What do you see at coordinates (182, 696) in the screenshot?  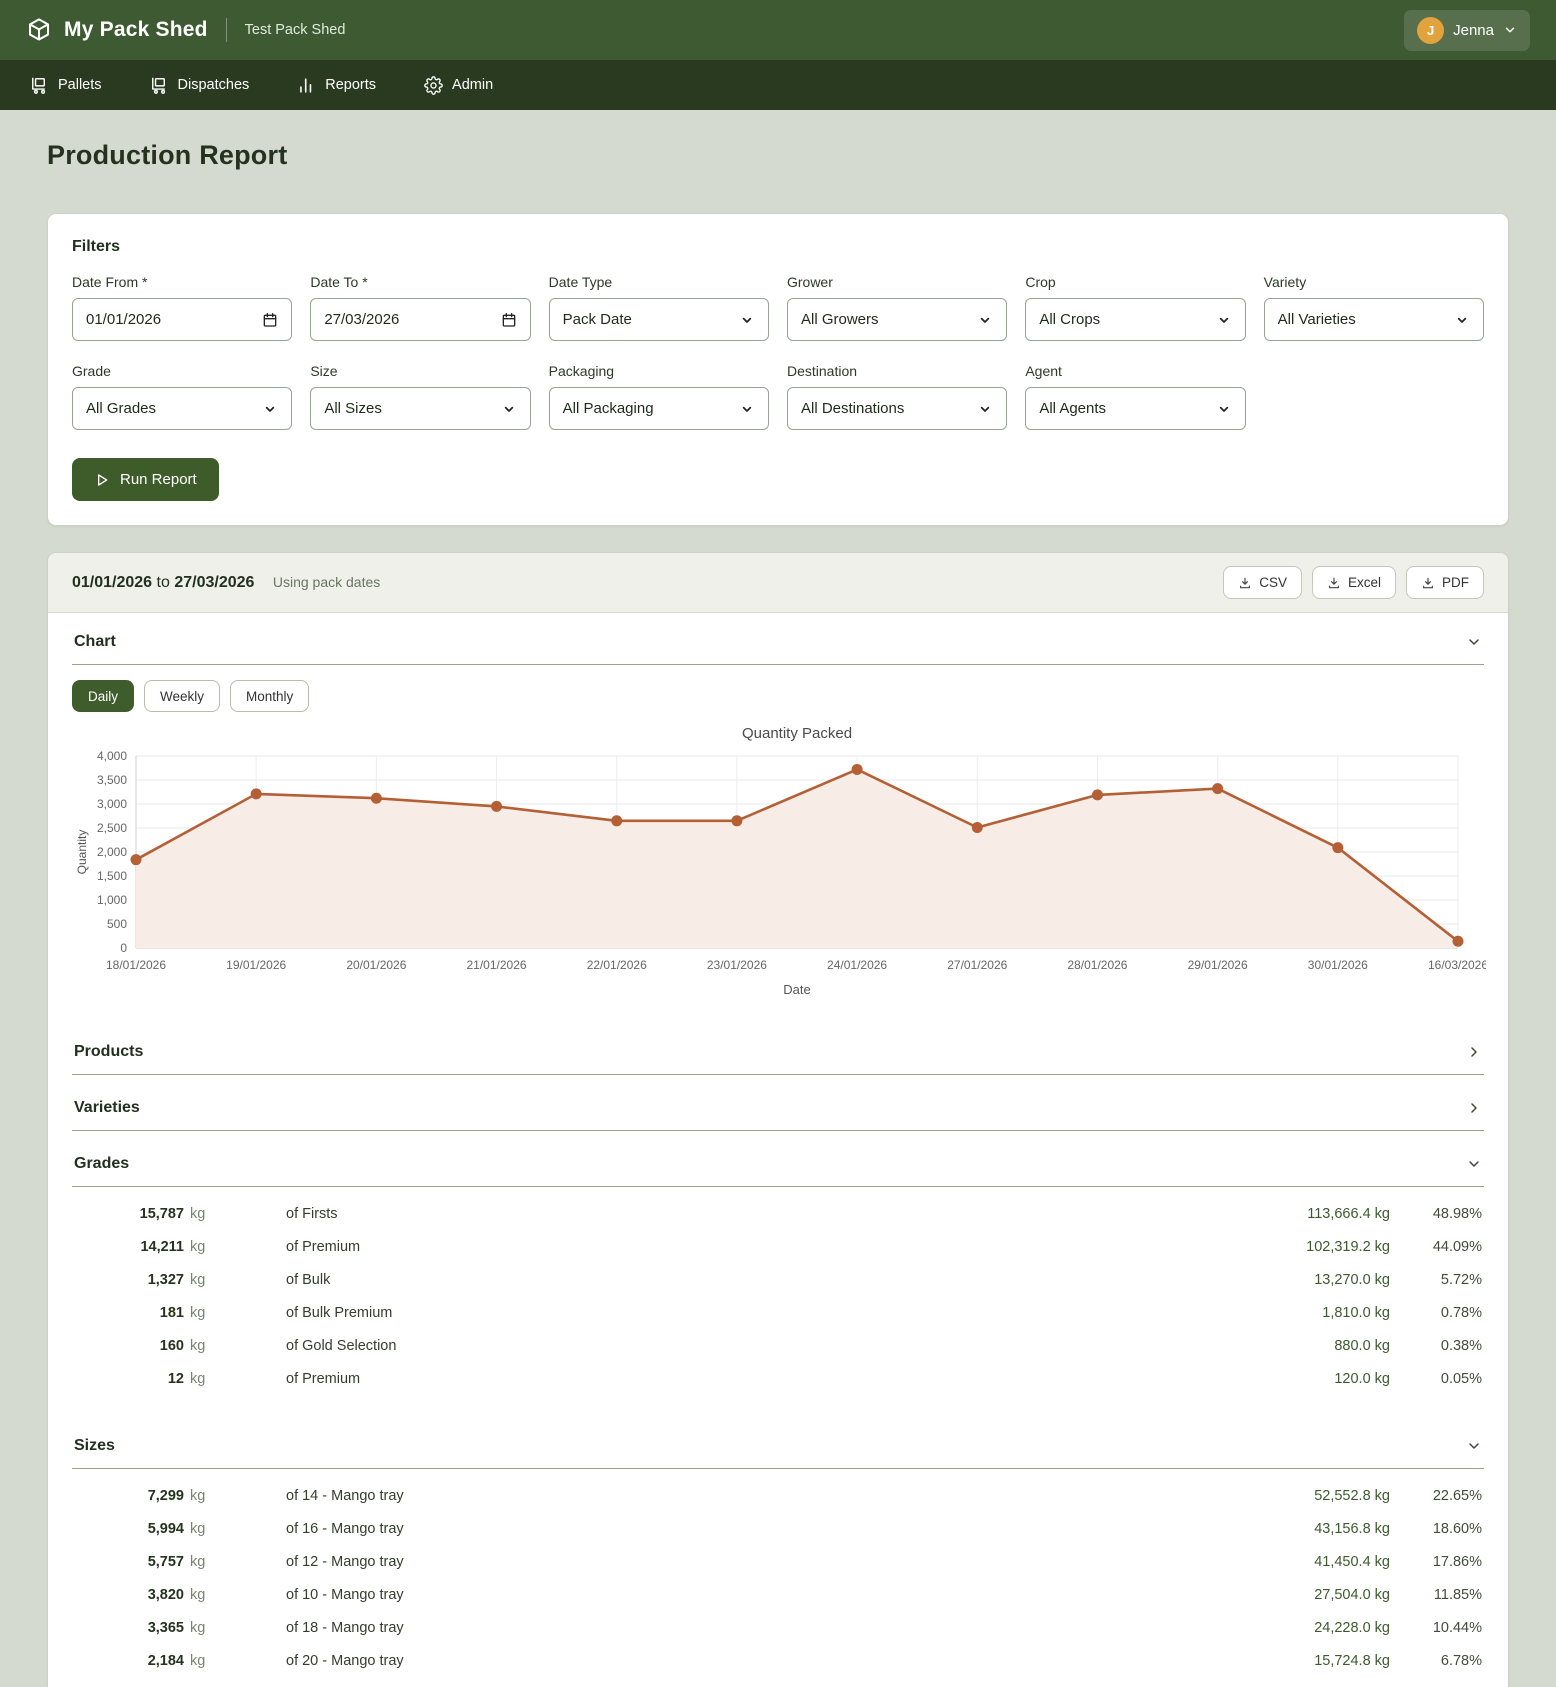 I see `toggle-weekly: Weekly` at bounding box center [182, 696].